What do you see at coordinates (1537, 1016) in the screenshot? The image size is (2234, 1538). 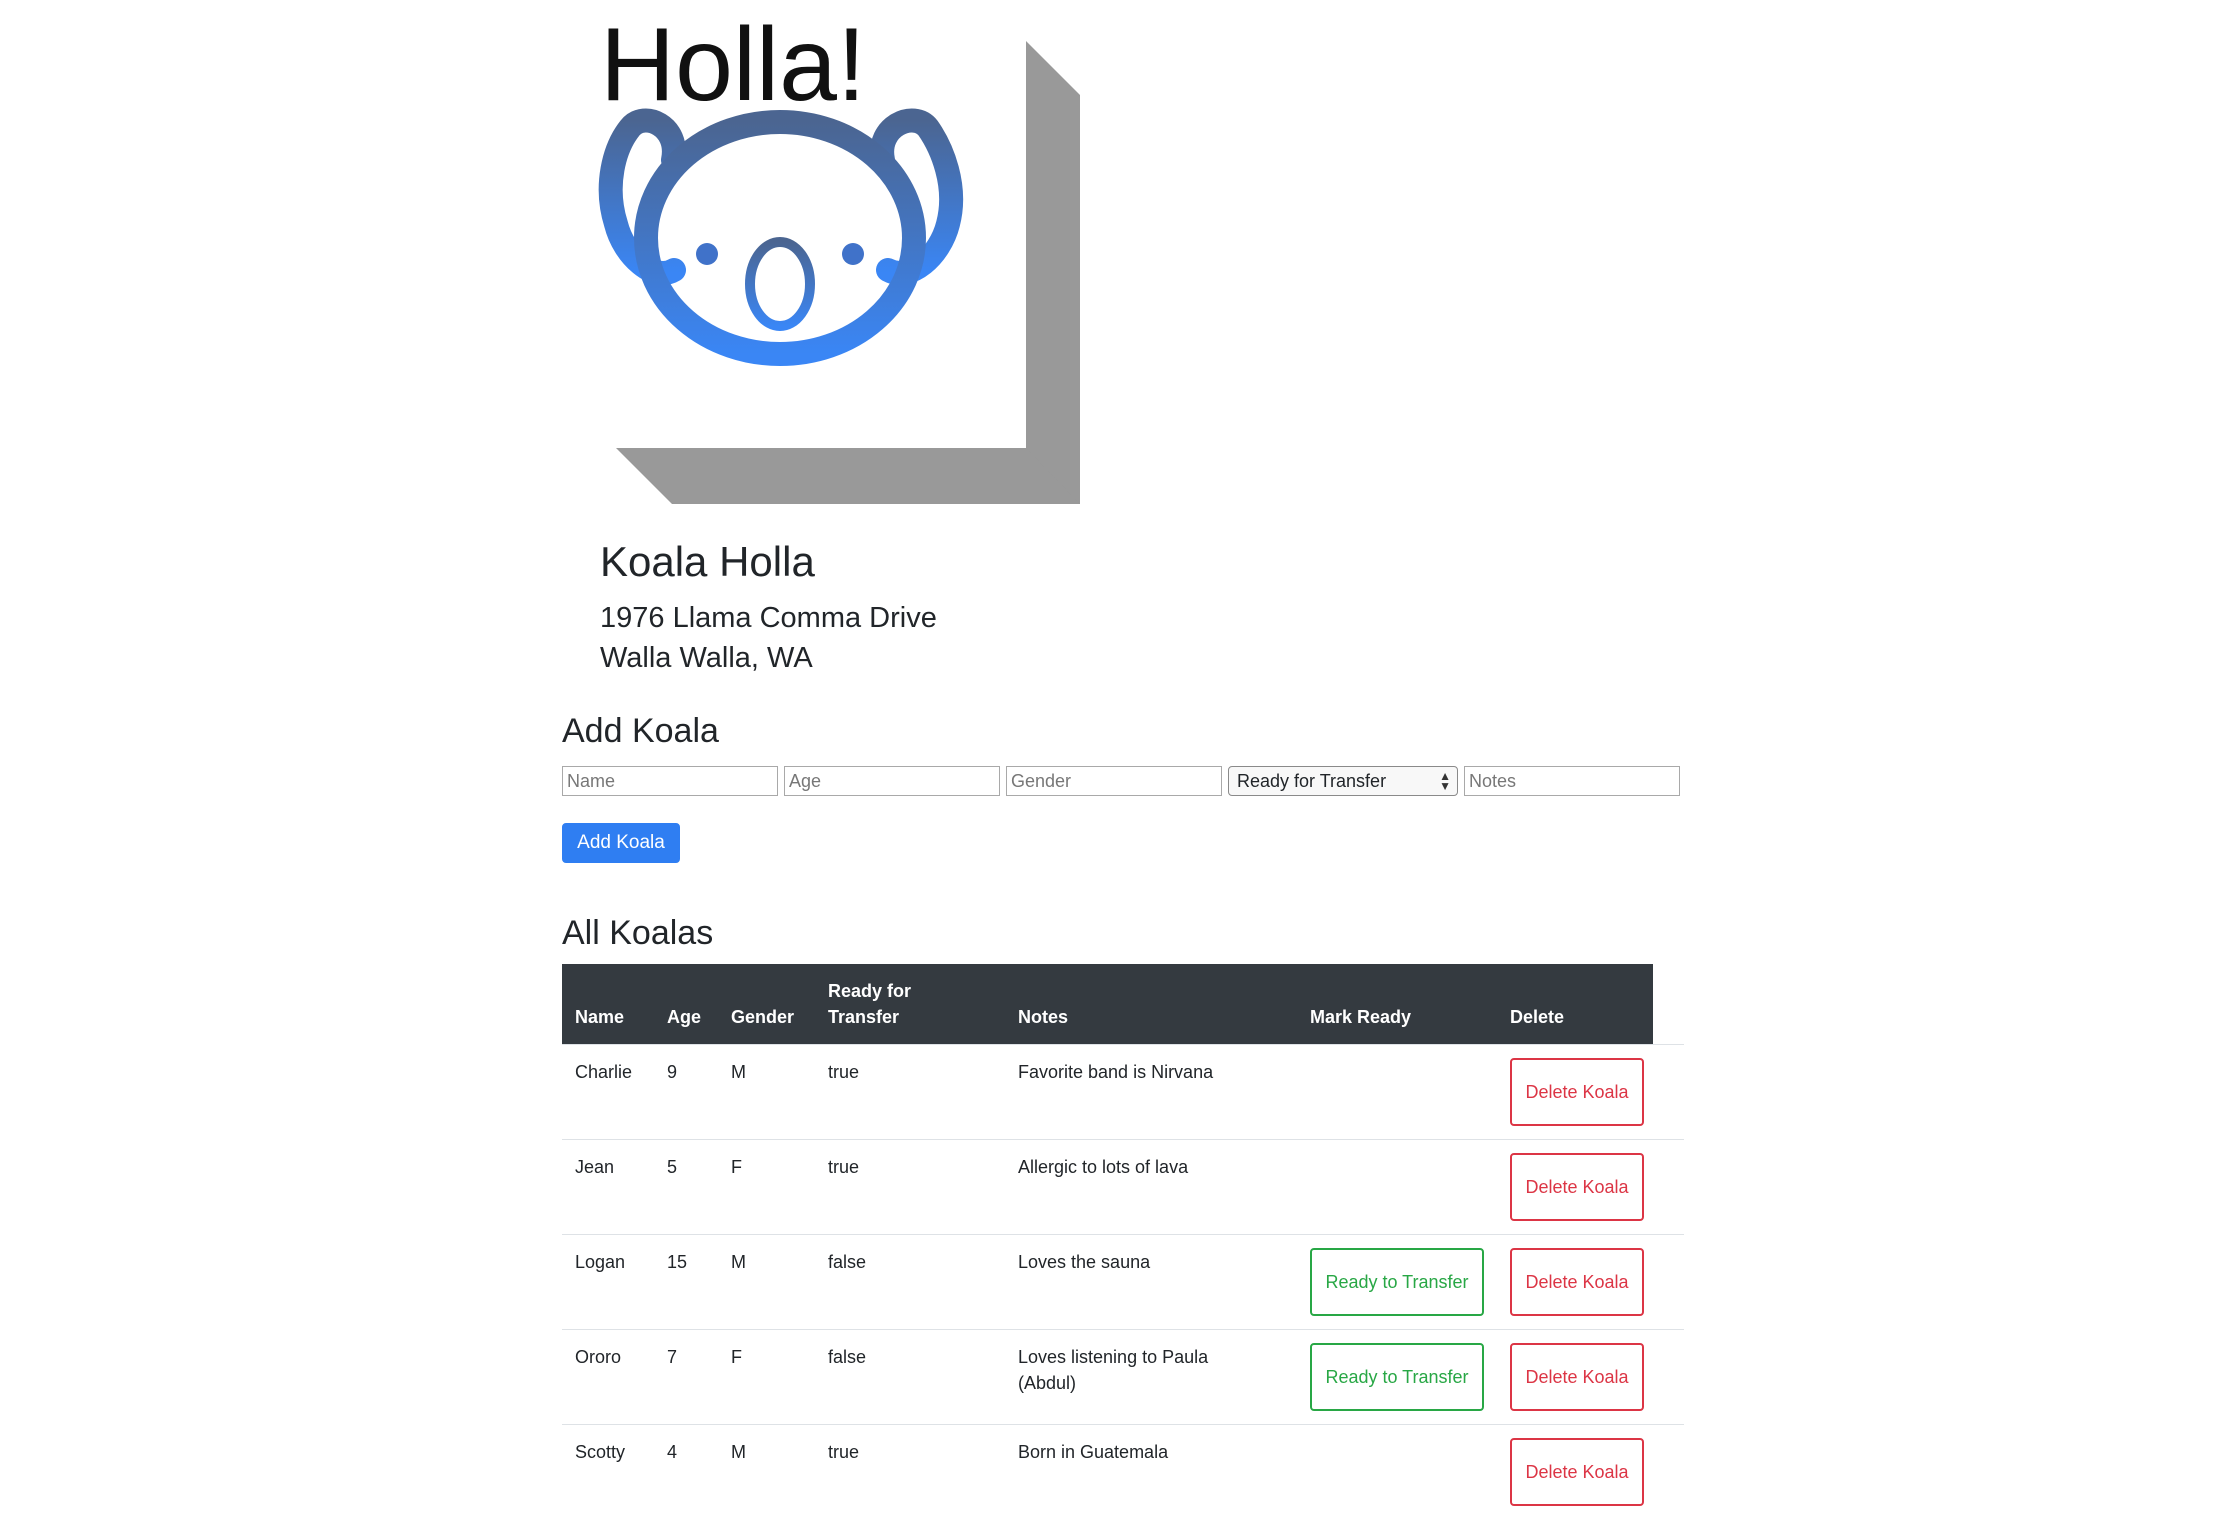 I see `header-delete: Delete` at bounding box center [1537, 1016].